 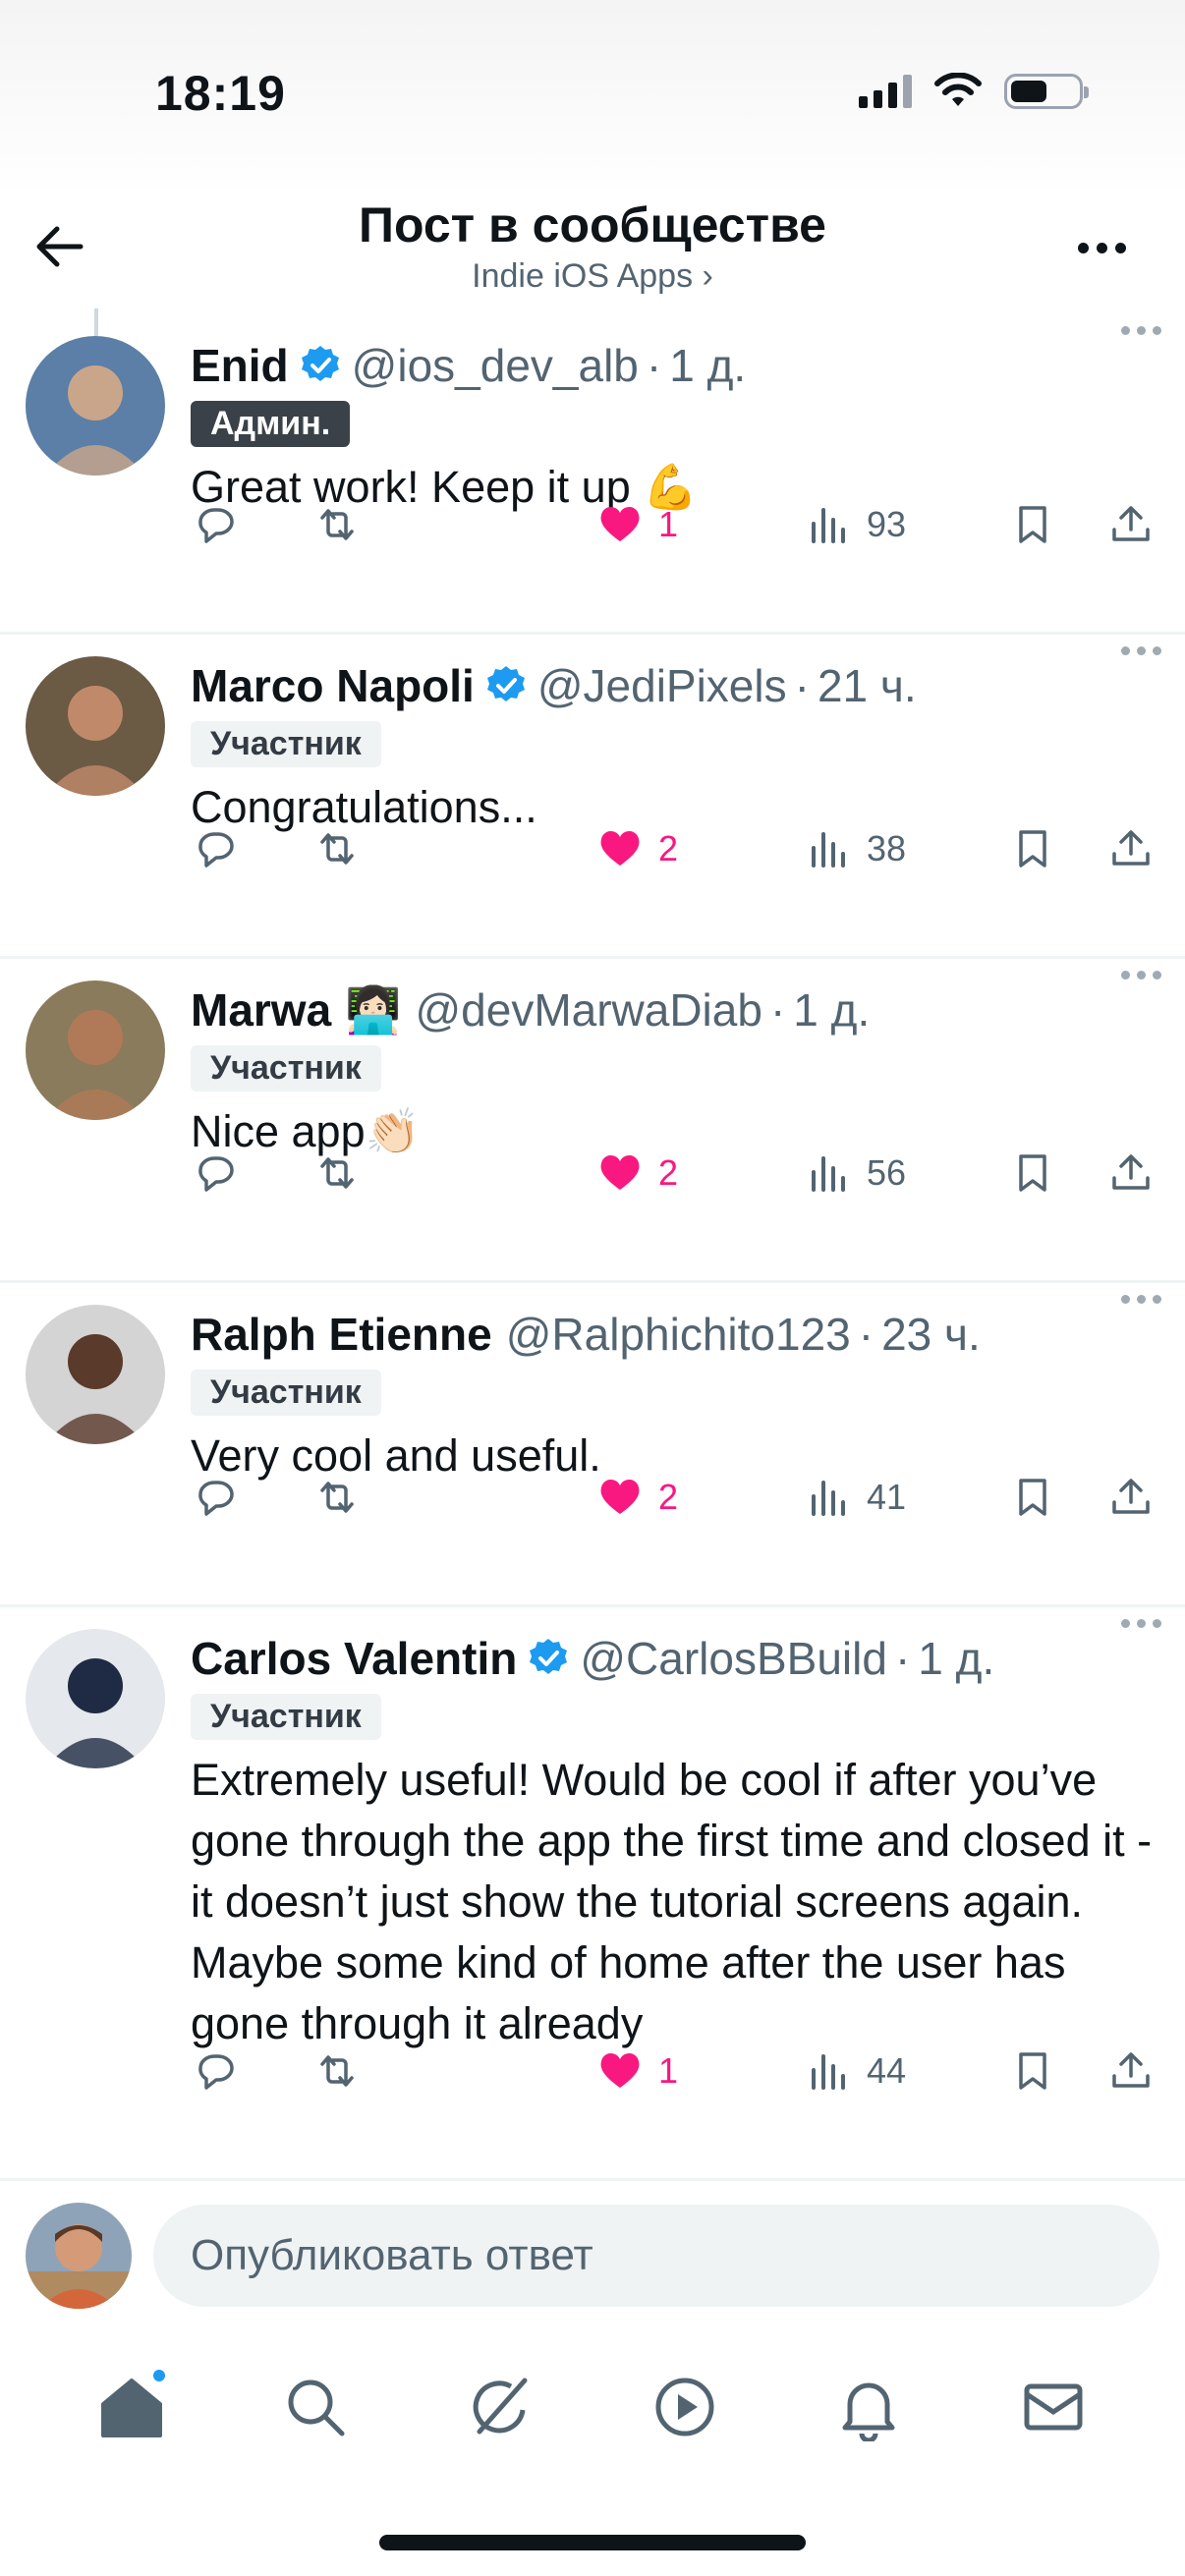 What do you see at coordinates (496, 365) in the screenshot?
I see `author-handle: @ios_dev_alb` at bounding box center [496, 365].